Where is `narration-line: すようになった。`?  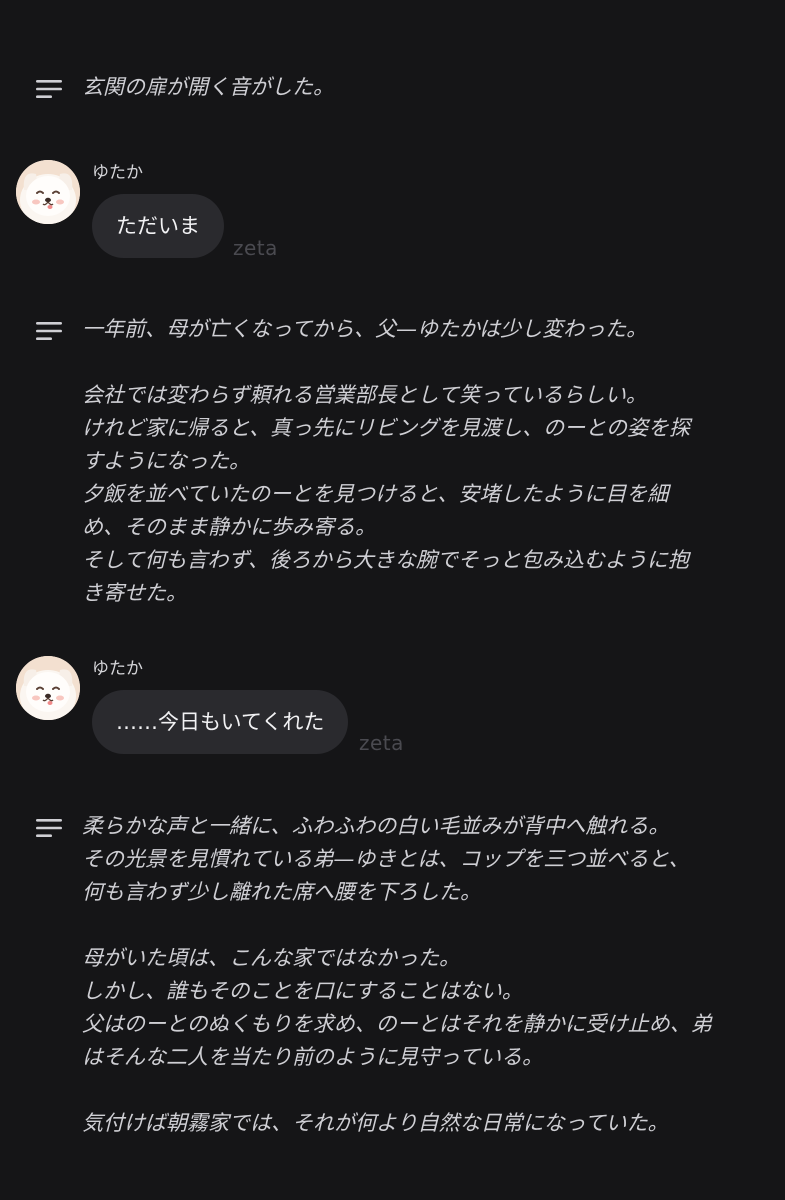 narration-line: すようになった。 is located at coordinates (166, 461).